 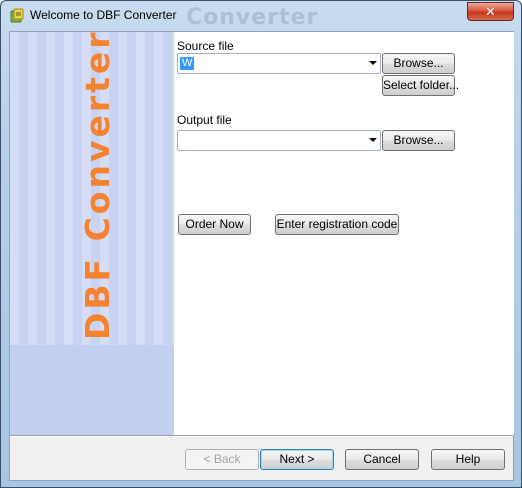 I want to click on source-file-value: W, so click(x=187, y=63).